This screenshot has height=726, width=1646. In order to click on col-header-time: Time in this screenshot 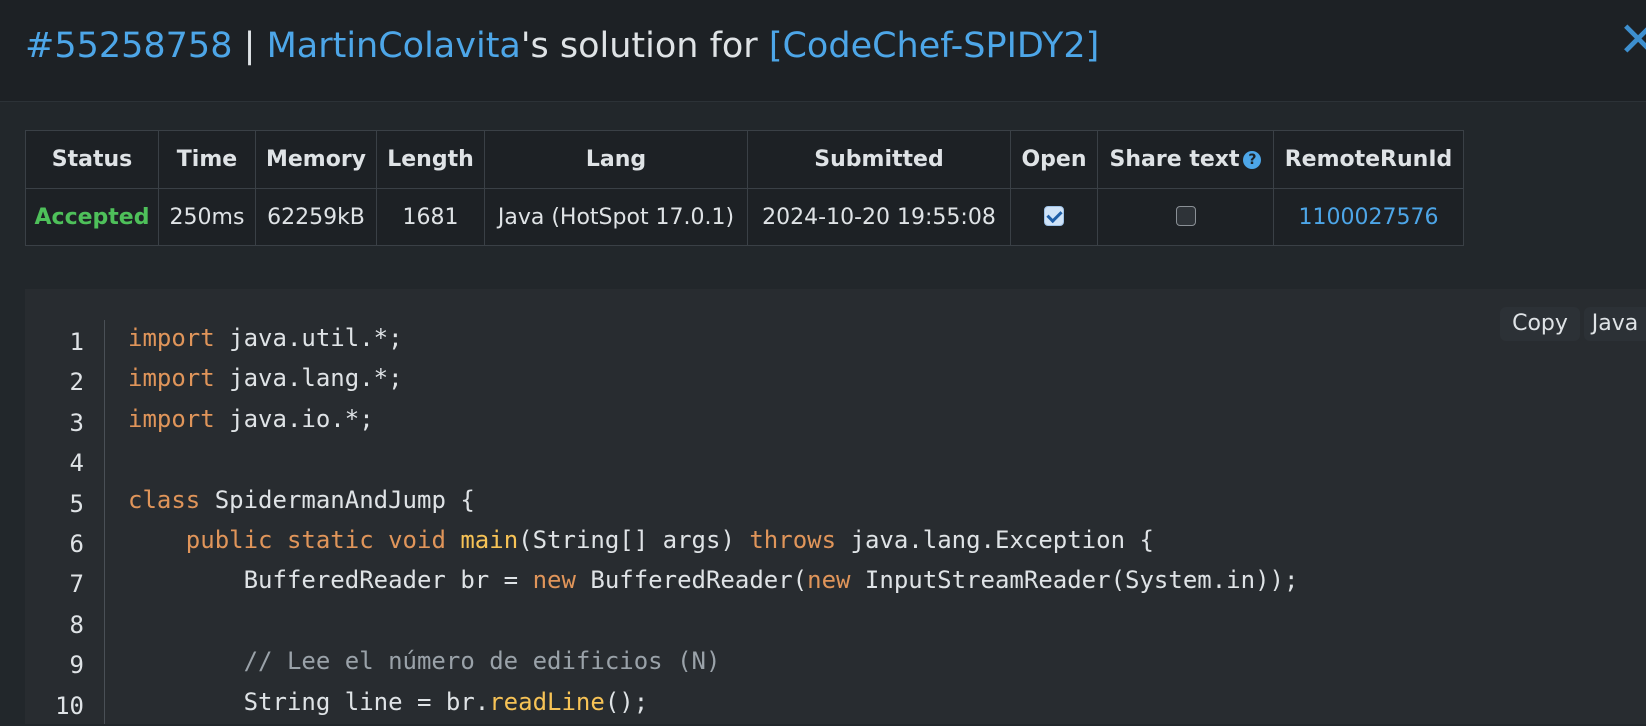, I will do `click(207, 159)`.